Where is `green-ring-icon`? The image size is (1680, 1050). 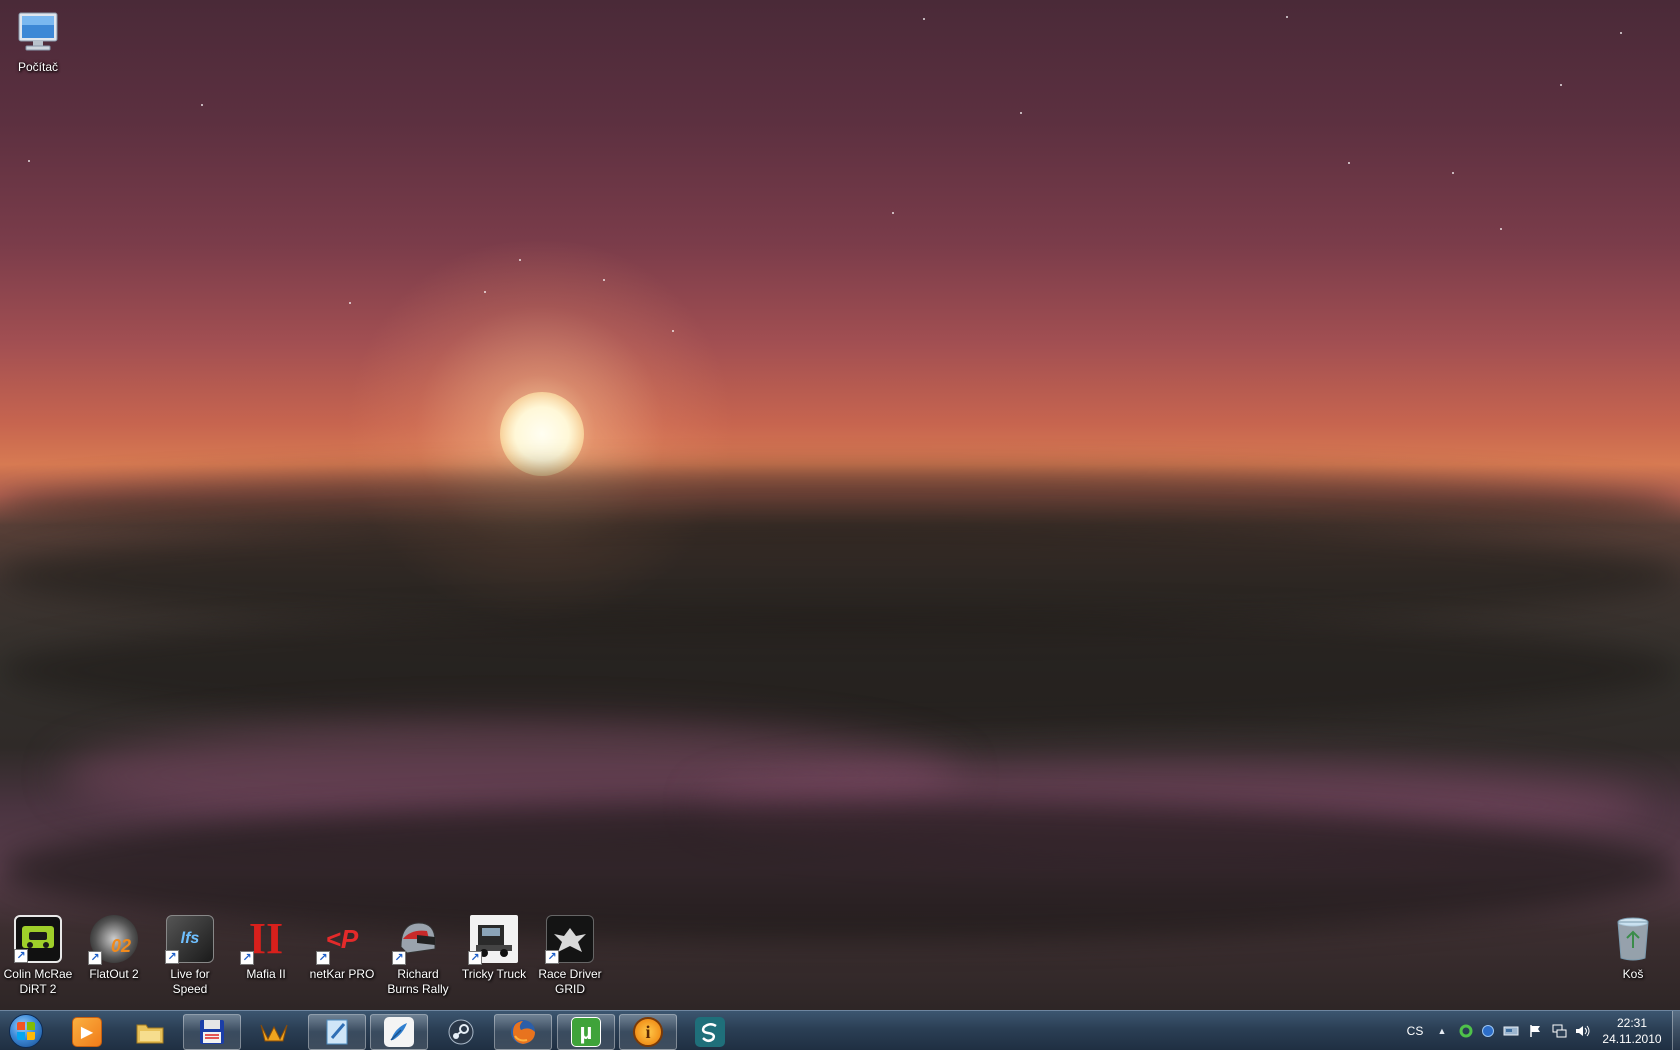
green-ring-icon is located at coordinates (1466, 1031).